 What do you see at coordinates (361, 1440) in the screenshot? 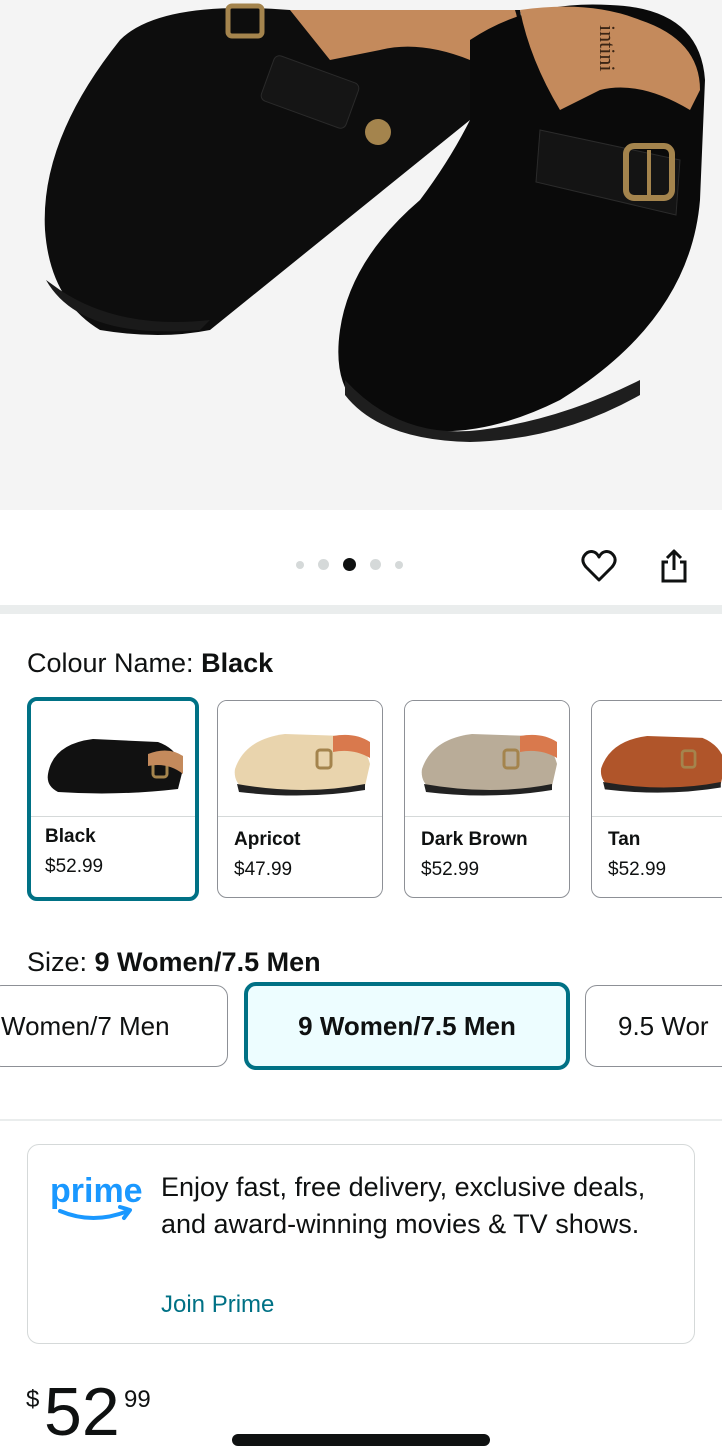
I see `bottom-action-bar` at bounding box center [361, 1440].